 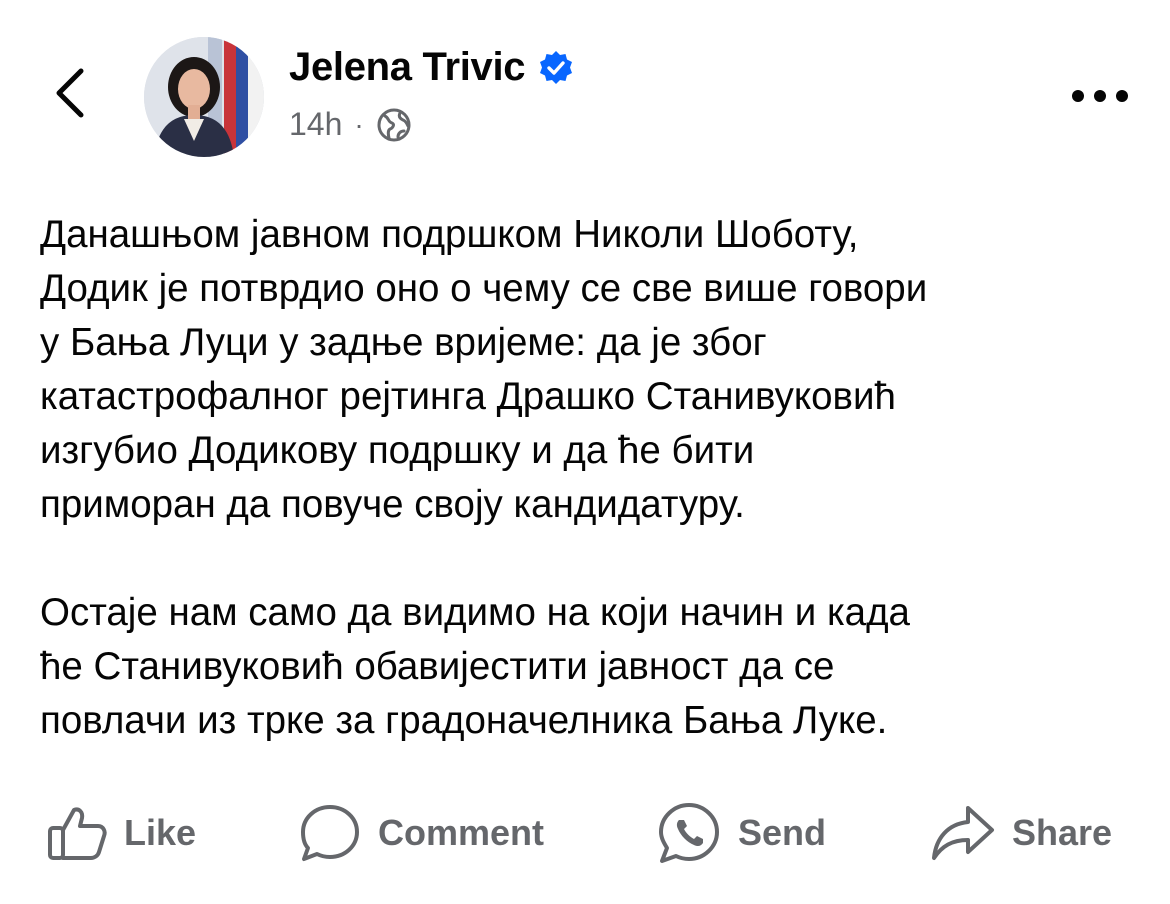 I want to click on post-timestamp: 14h, so click(x=315, y=124).